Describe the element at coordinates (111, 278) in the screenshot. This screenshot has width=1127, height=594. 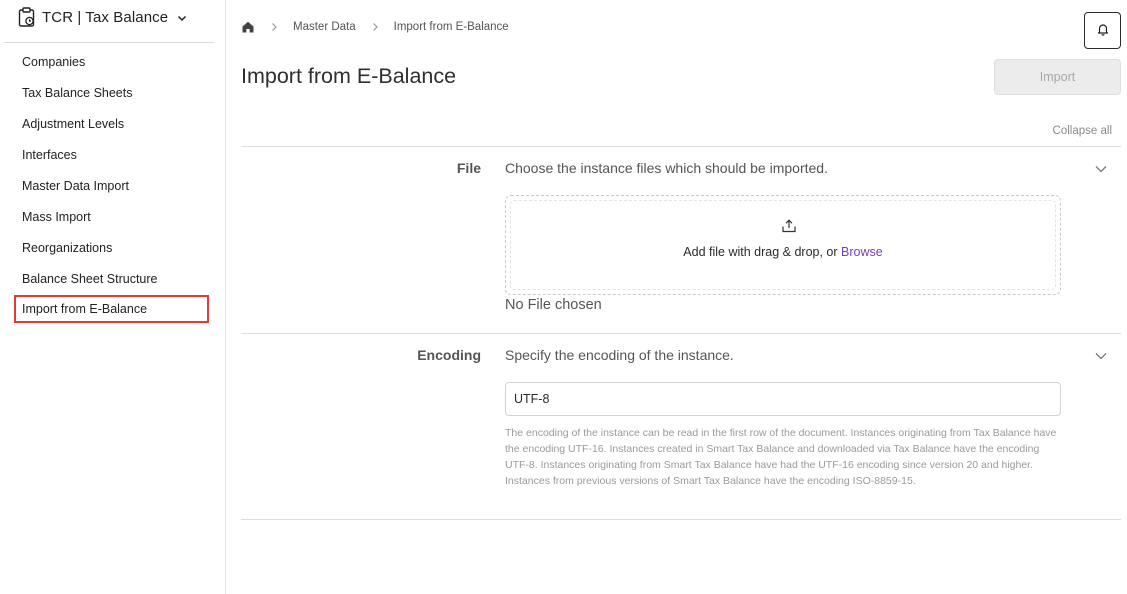
I see `sidebar-item-balance-sheet-structure: Balance Sheet Structure` at that location.